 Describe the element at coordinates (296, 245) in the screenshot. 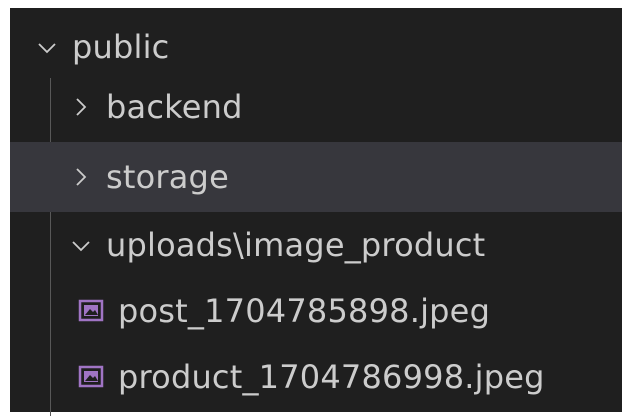

I see `folder-label: uploads\image_product` at that location.